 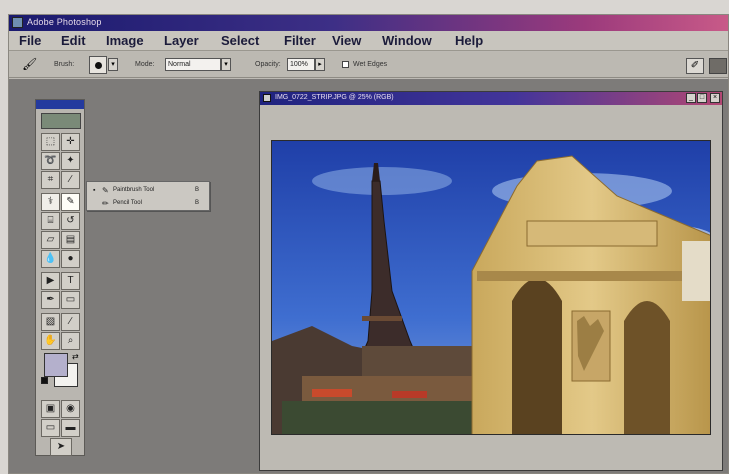 I want to click on menu-layer-label: Layer, so click(x=181, y=40).